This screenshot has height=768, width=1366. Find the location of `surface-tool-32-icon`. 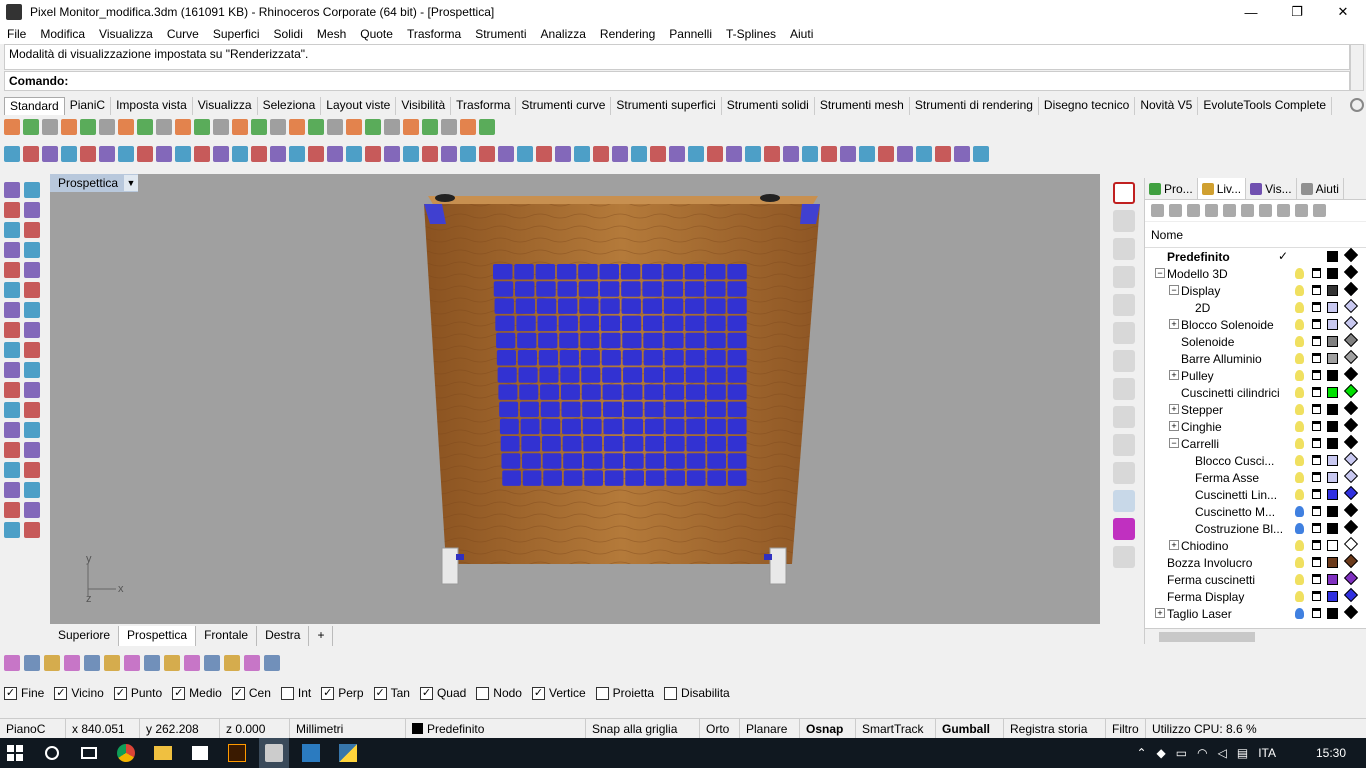

surface-tool-32-icon is located at coordinates (601, 154).